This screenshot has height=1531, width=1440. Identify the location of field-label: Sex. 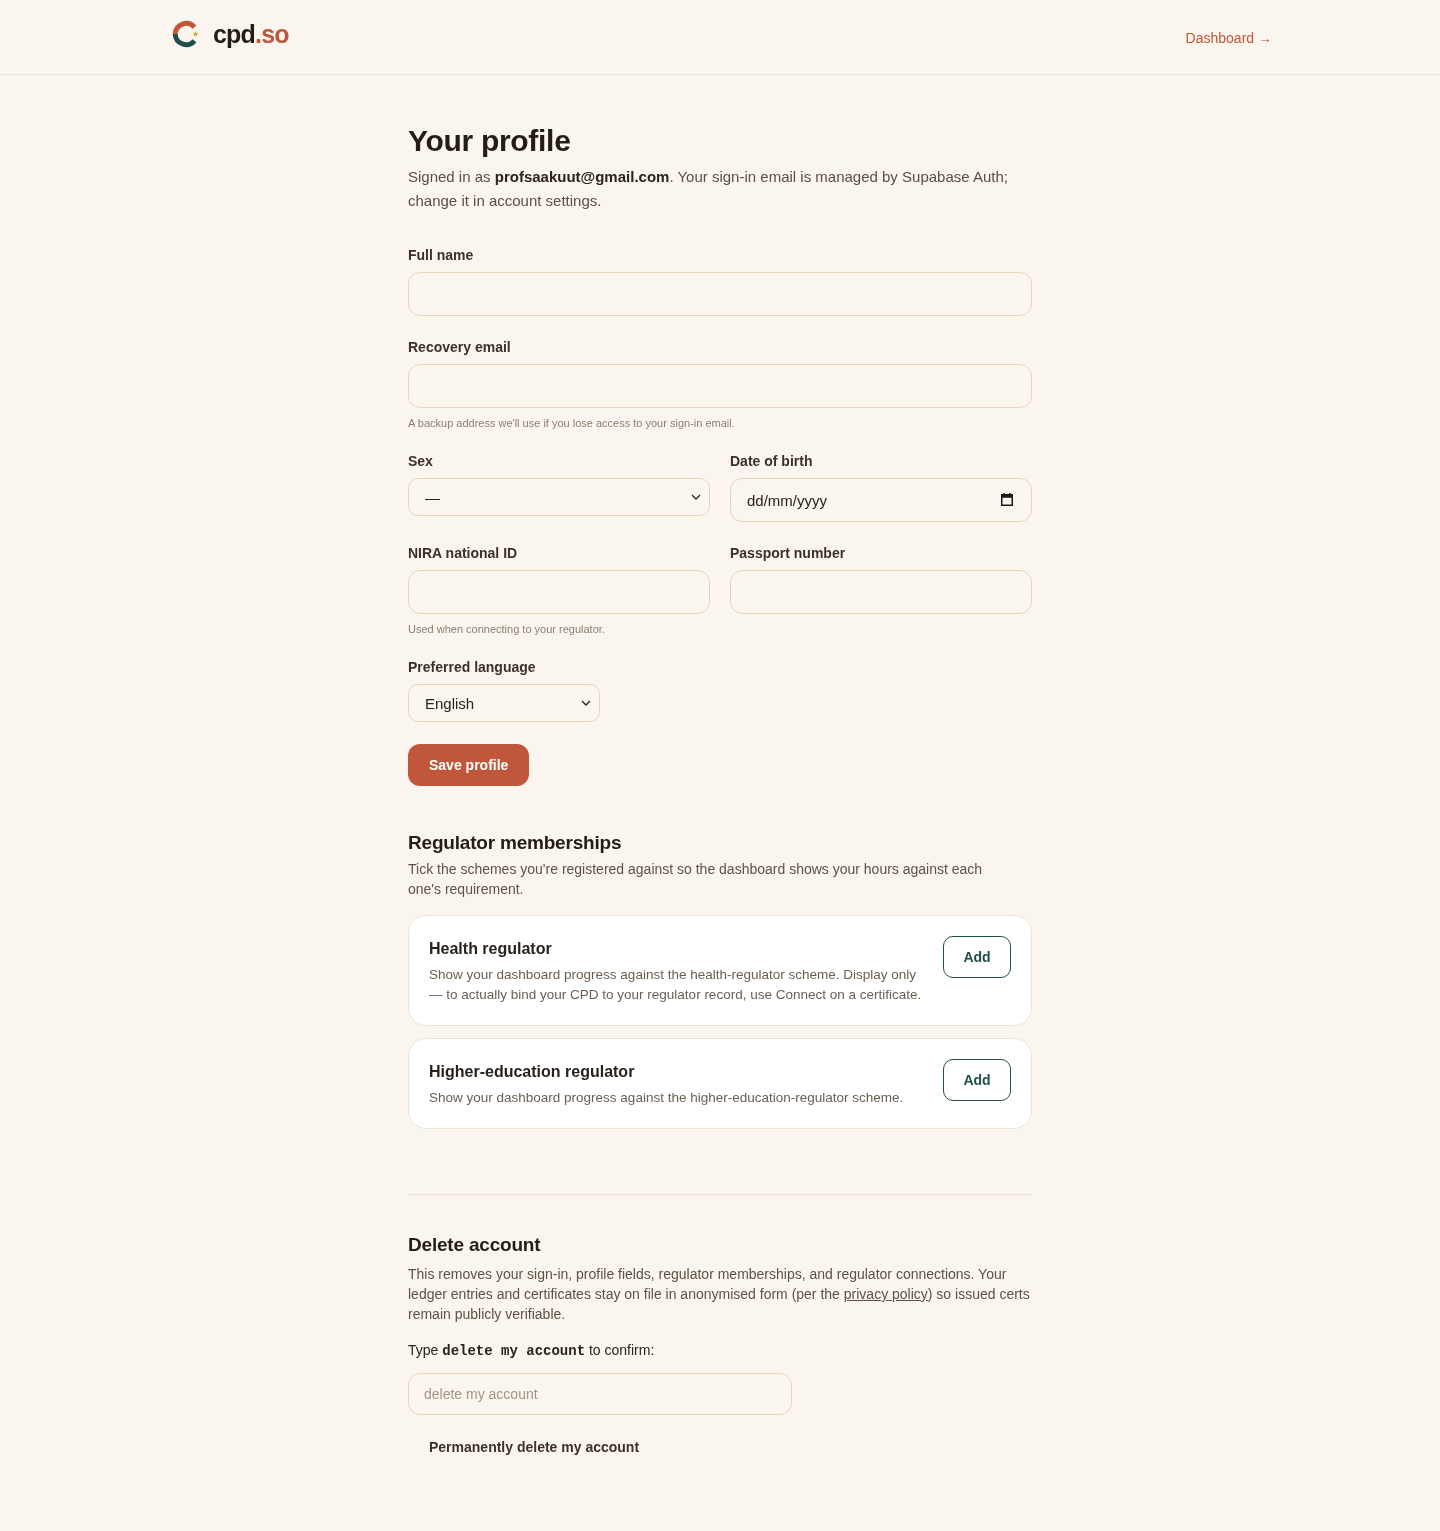
(421, 461).